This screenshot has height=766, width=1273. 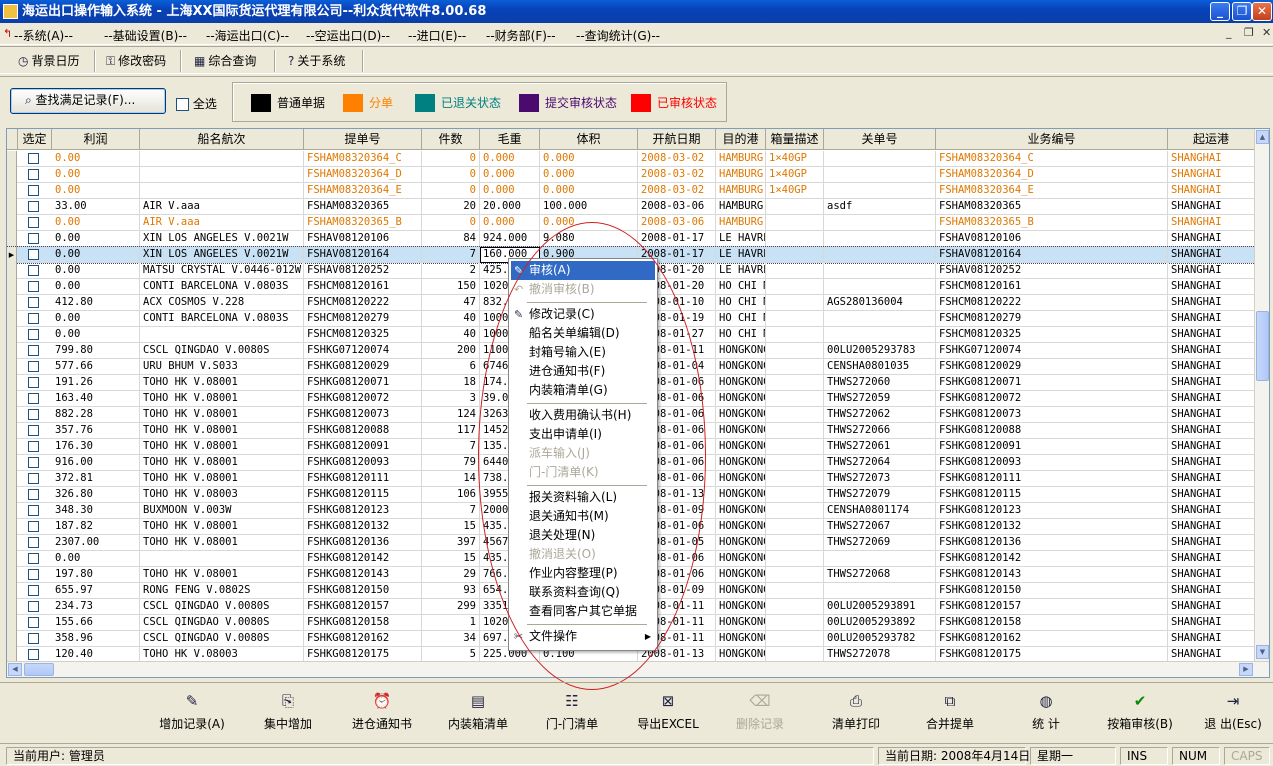 What do you see at coordinates (316, 61) in the screenshot?
I see `about-button: ? 关于系统` at bounding box center [316, 61].